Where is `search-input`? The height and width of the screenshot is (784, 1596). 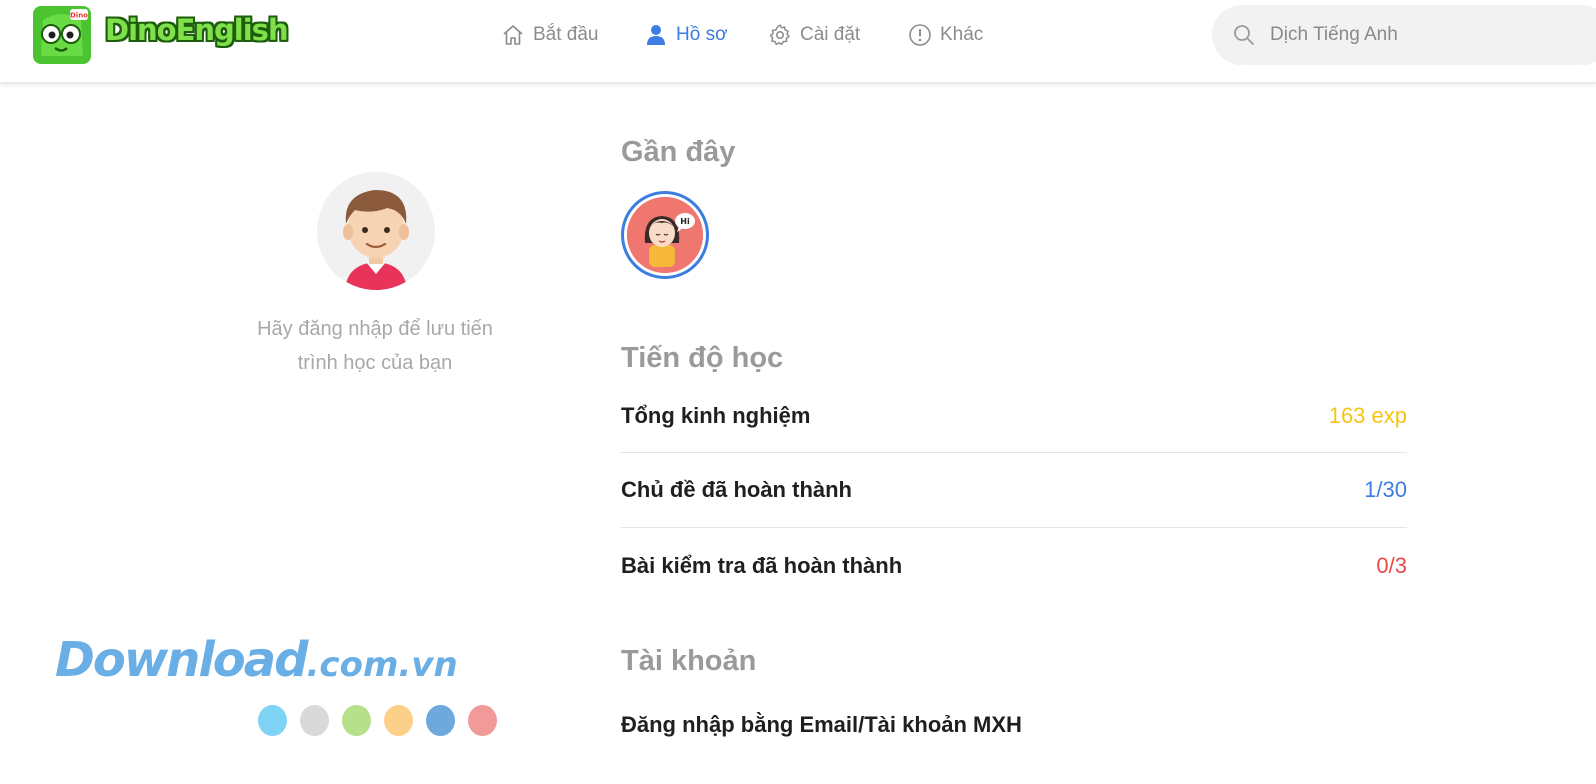
search-input is located at coordinates (1420, 35).